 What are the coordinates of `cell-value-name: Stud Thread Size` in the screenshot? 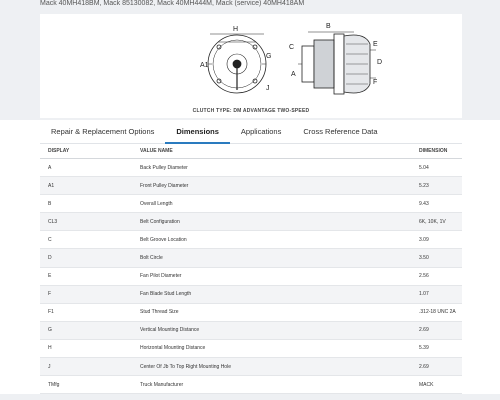 It's located at (159, 312).